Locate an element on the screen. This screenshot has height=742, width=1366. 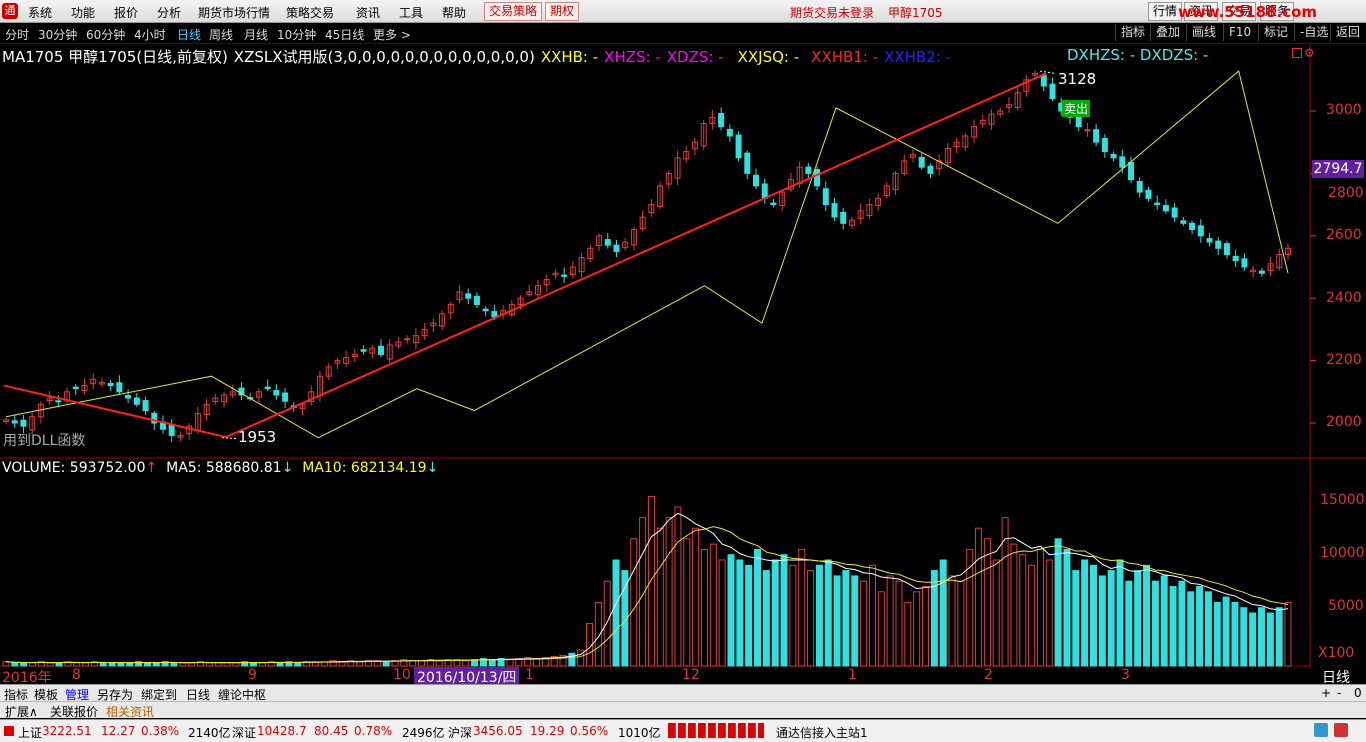
settings-icon: ⚙ is located at coordinates (1309, 53).